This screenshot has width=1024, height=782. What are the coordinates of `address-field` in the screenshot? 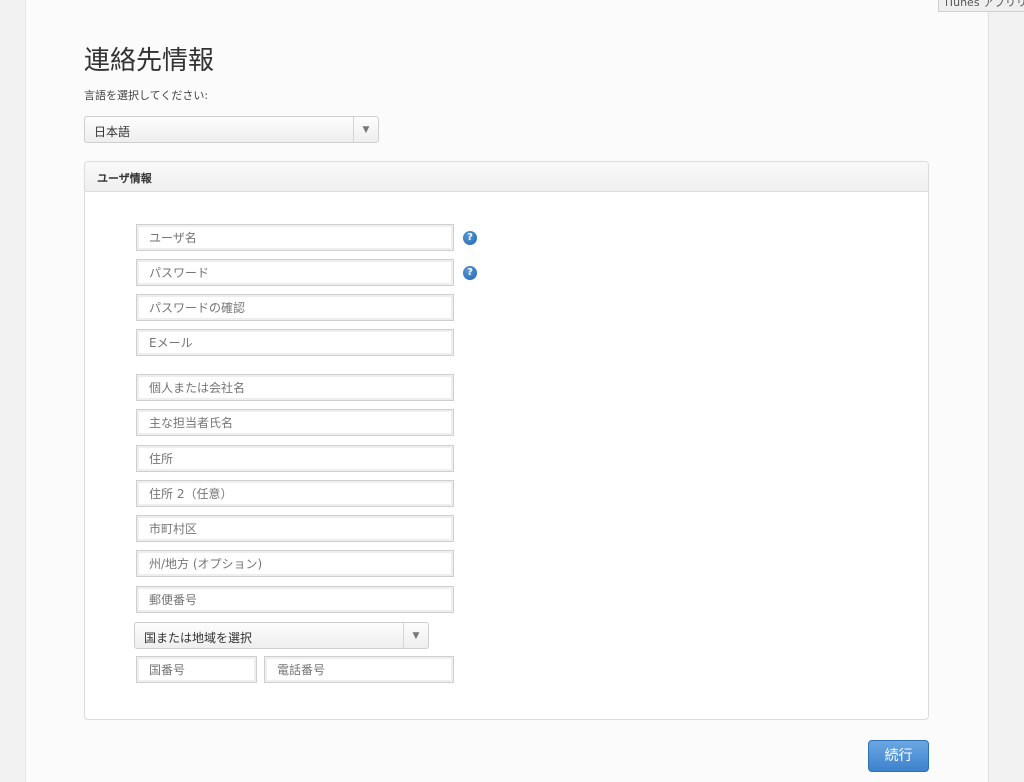 It's located at (295, 458).